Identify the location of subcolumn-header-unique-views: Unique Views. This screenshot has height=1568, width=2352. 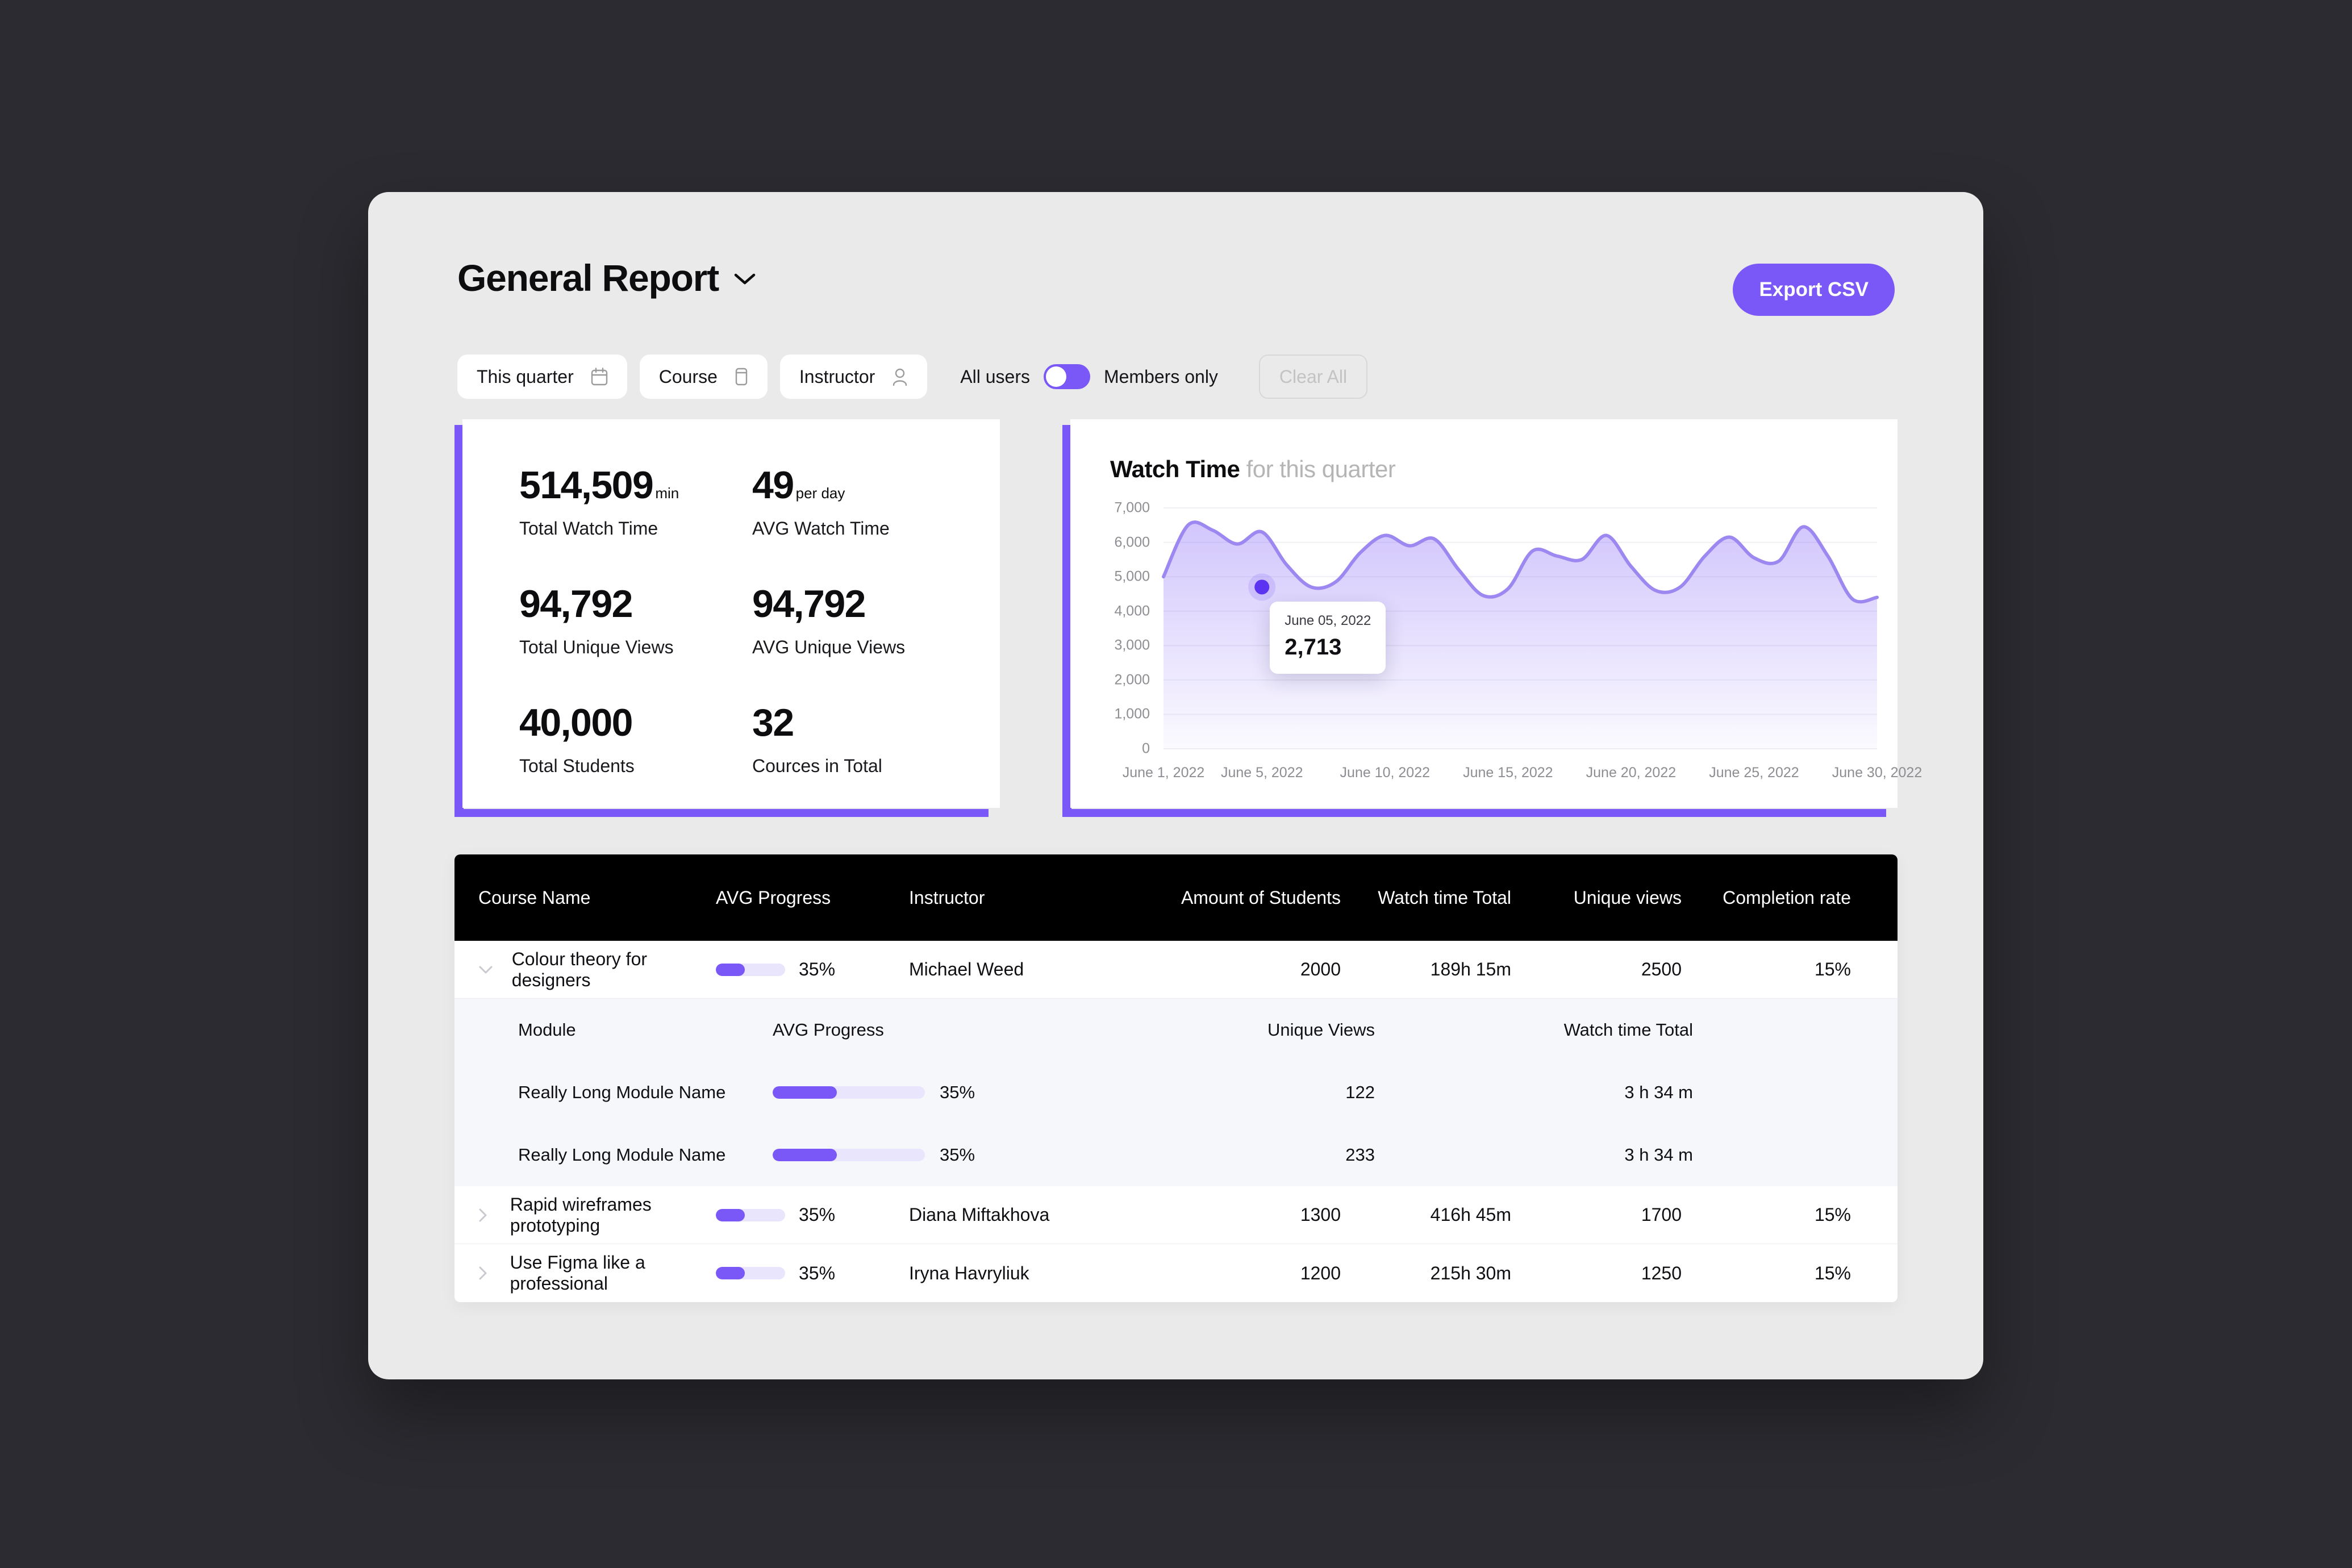
(1321, 1030).